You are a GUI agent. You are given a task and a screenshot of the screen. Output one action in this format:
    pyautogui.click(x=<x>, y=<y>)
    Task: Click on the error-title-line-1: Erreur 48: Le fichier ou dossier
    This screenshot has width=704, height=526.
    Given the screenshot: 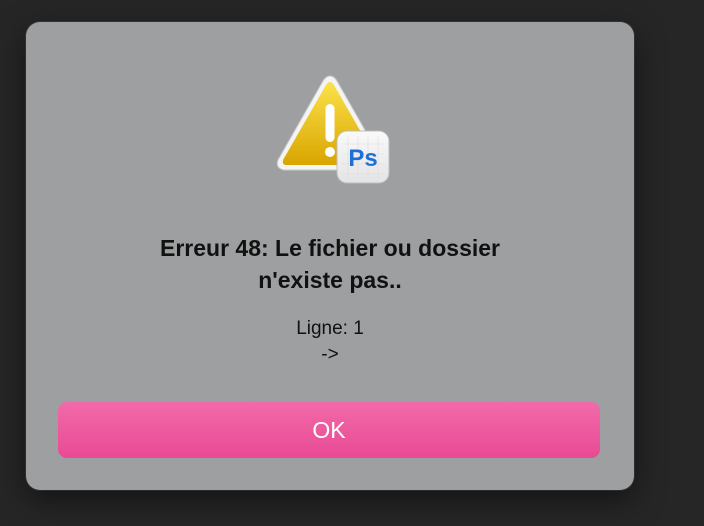 What is the action you would take?
    pyautogui.click(x=329, y=248)
    